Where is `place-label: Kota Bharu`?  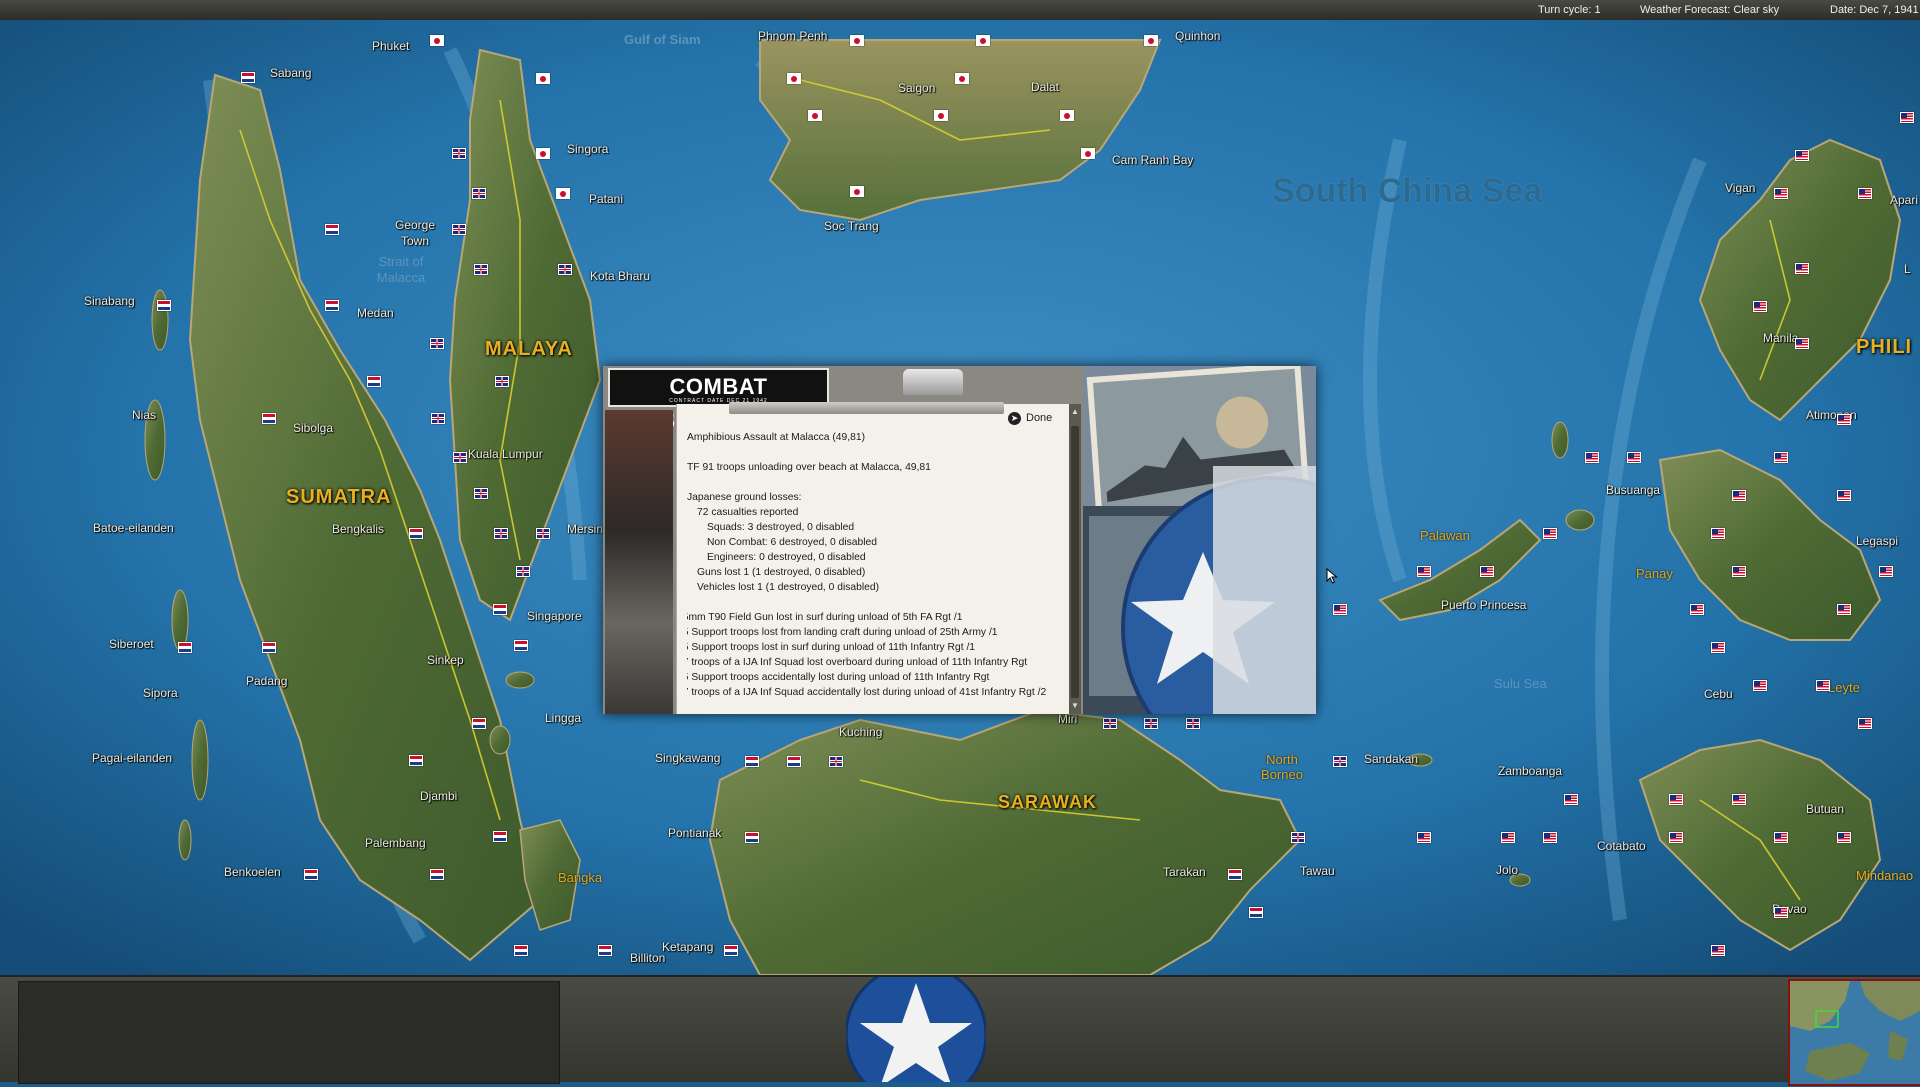
place-label: Kota Bharu is located at coordinates (620, 276).